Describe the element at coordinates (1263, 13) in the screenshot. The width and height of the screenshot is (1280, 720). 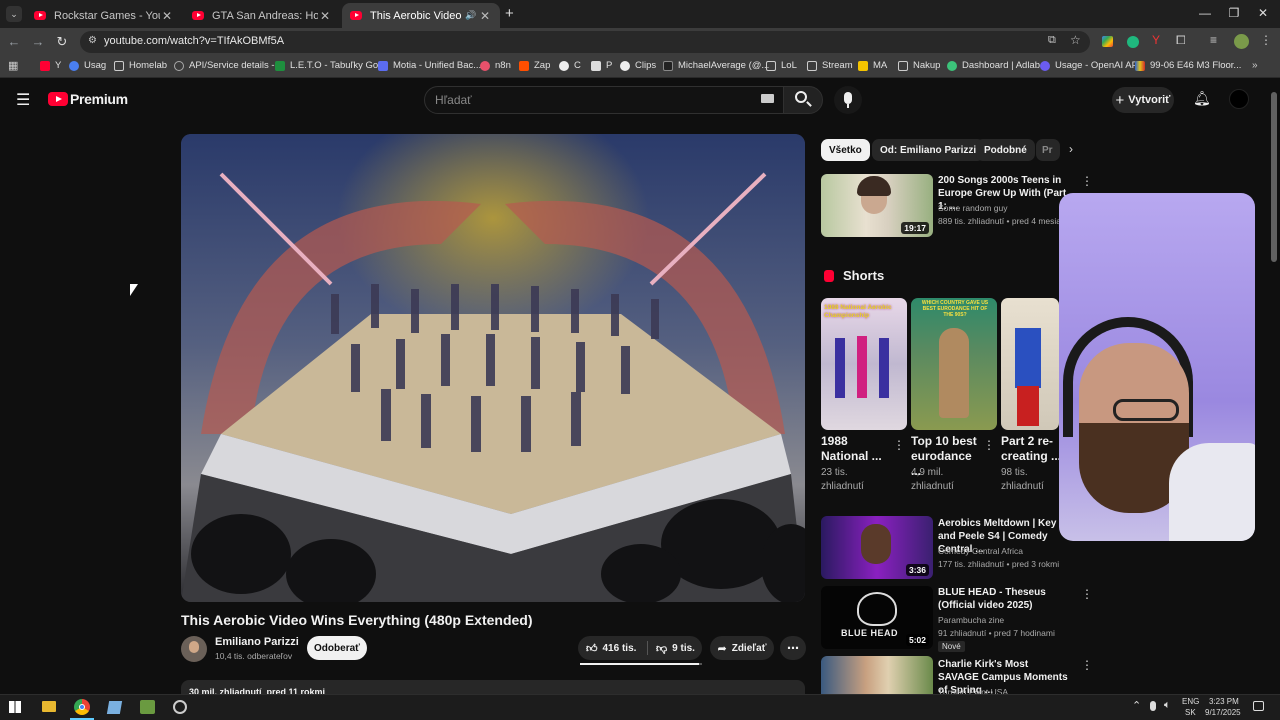
I see `window-close-button: ✕` at that location.